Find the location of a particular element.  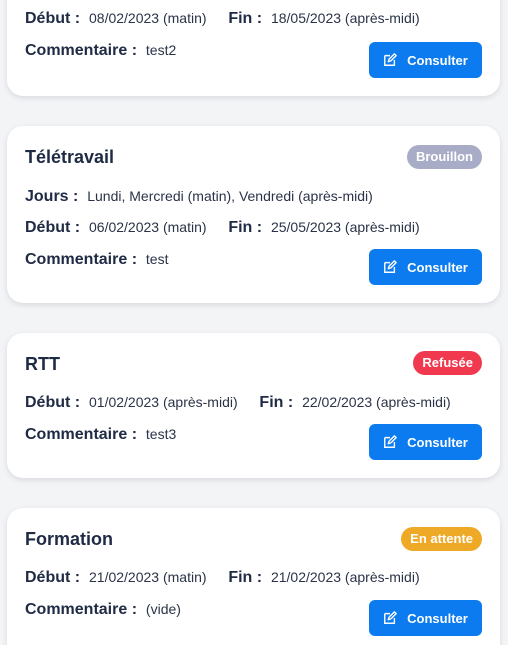

days-label: Jours : is located at coordinates (52, 196).